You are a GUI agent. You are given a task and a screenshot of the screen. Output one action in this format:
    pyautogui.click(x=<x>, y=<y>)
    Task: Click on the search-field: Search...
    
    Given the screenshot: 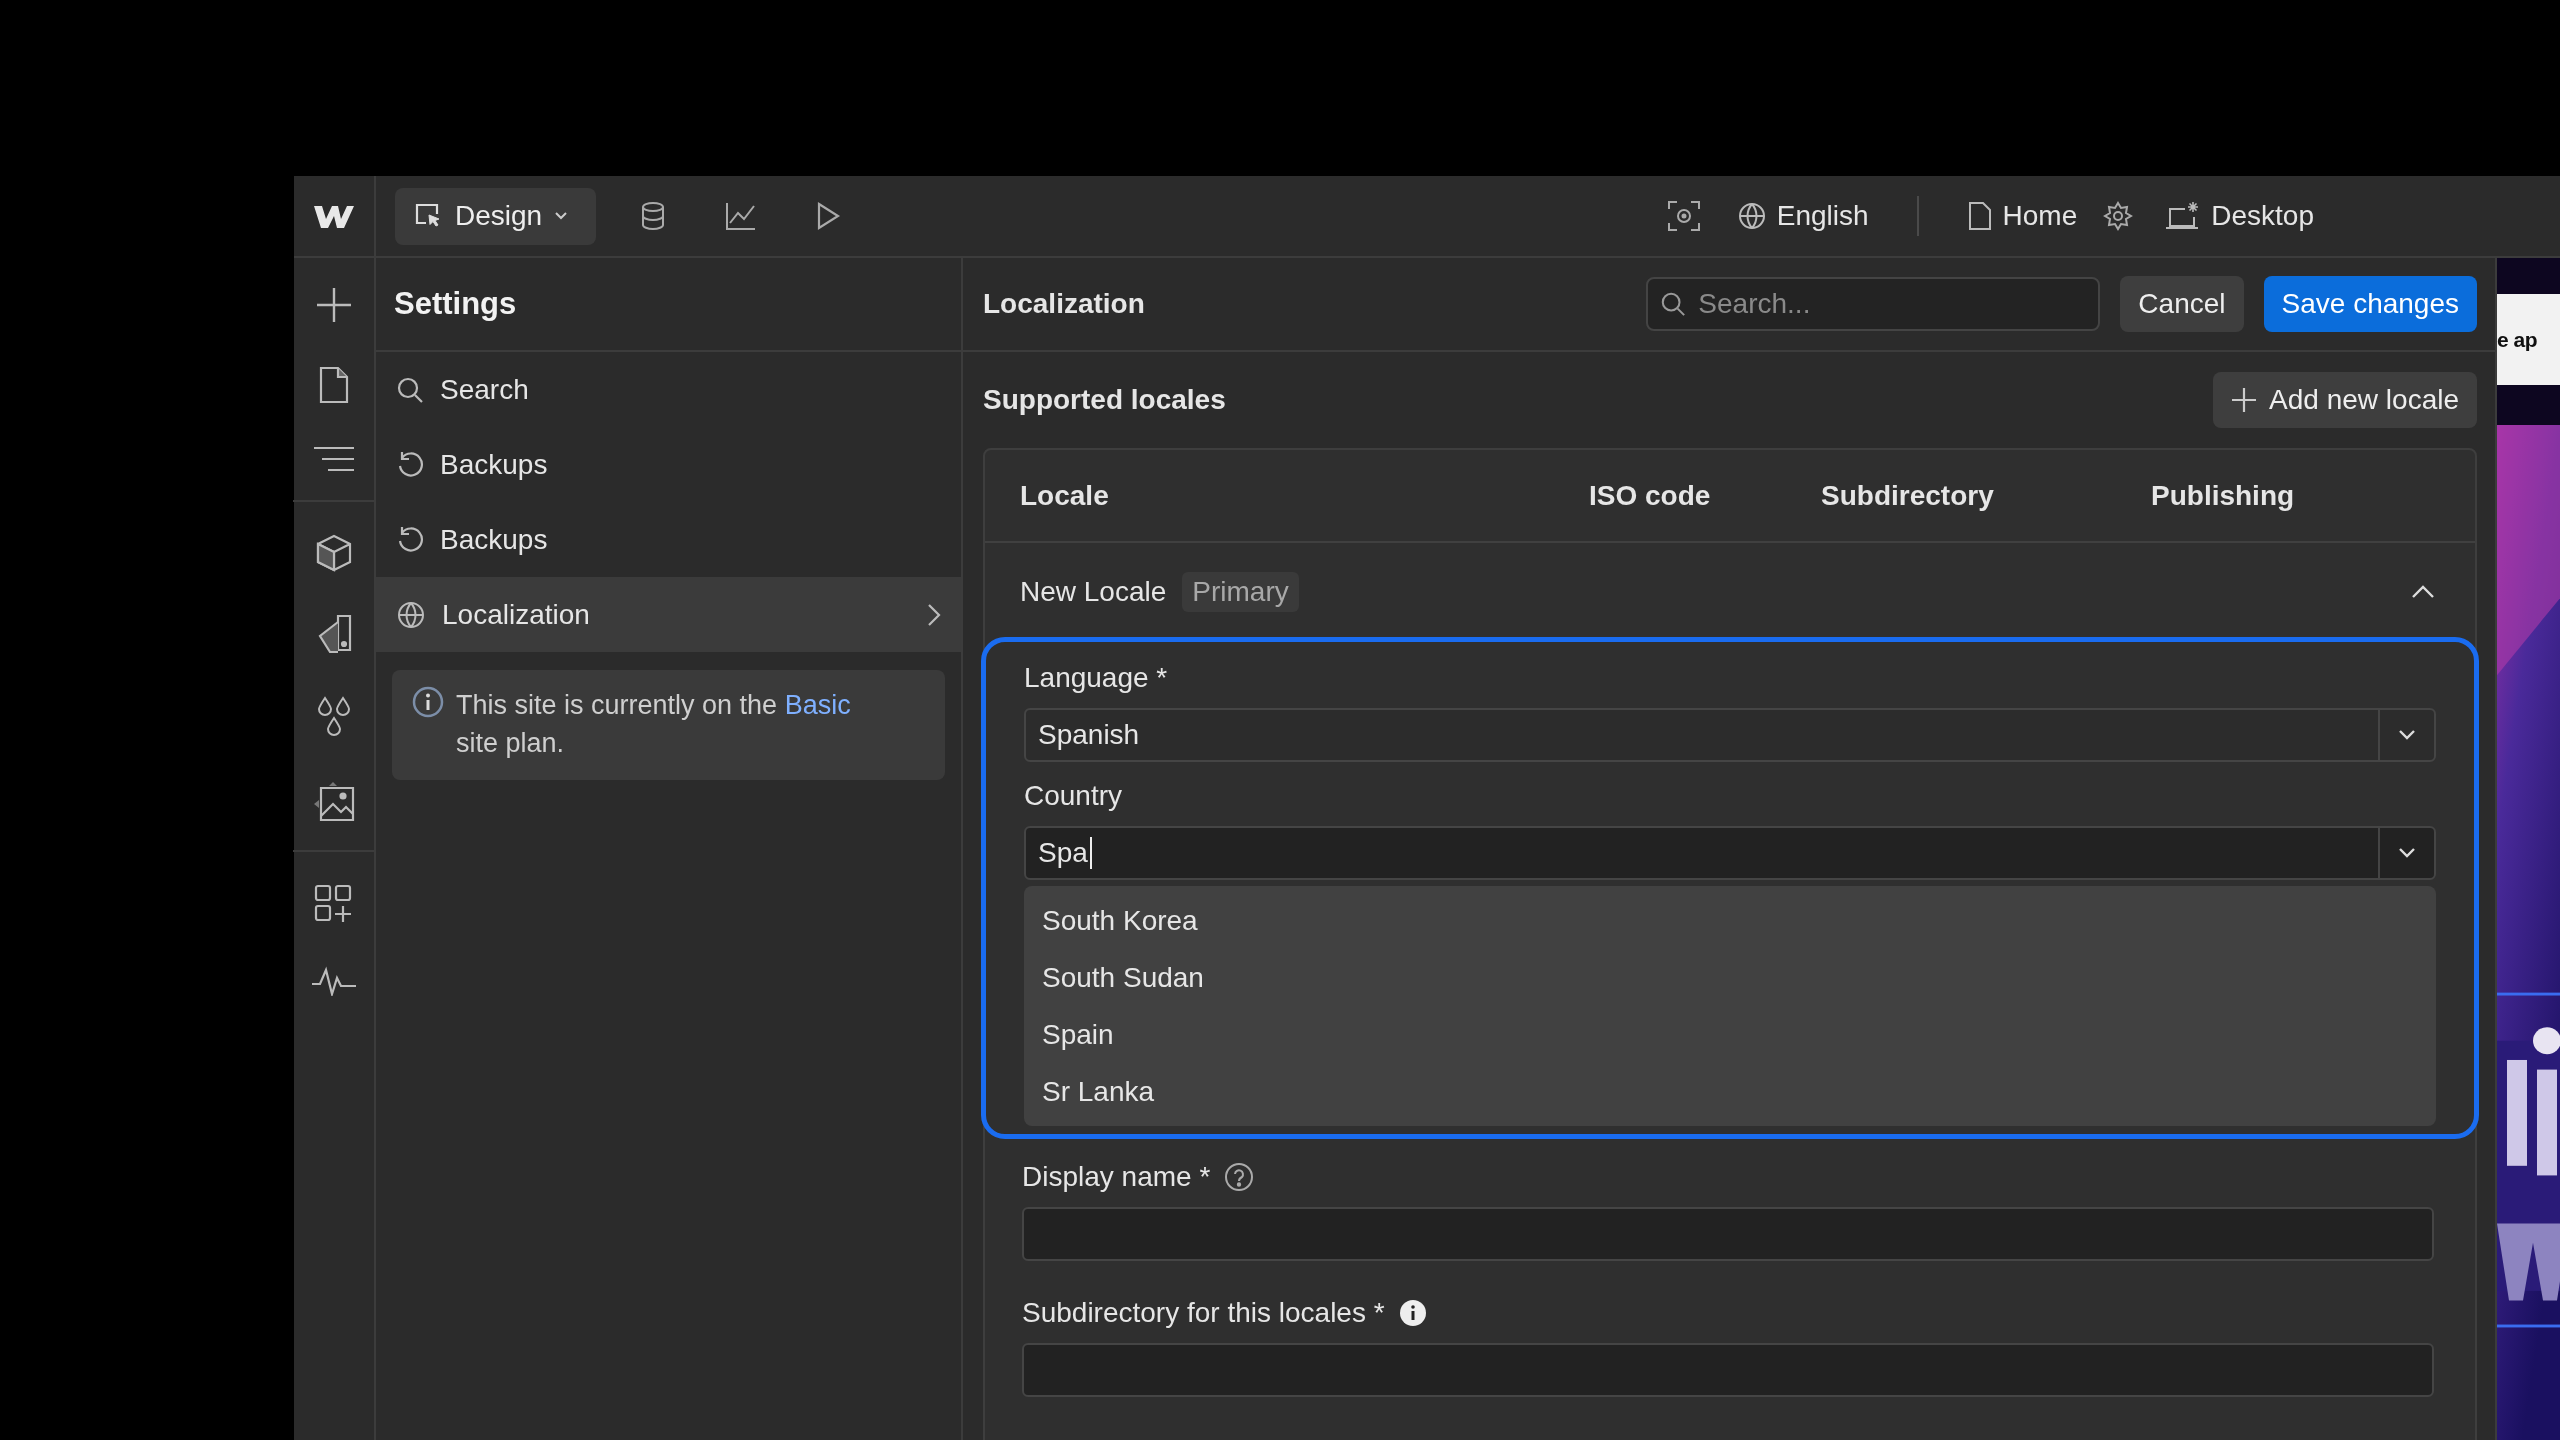 What is the action you would take?
    pyautogui.click(x=1873, y=304)
    